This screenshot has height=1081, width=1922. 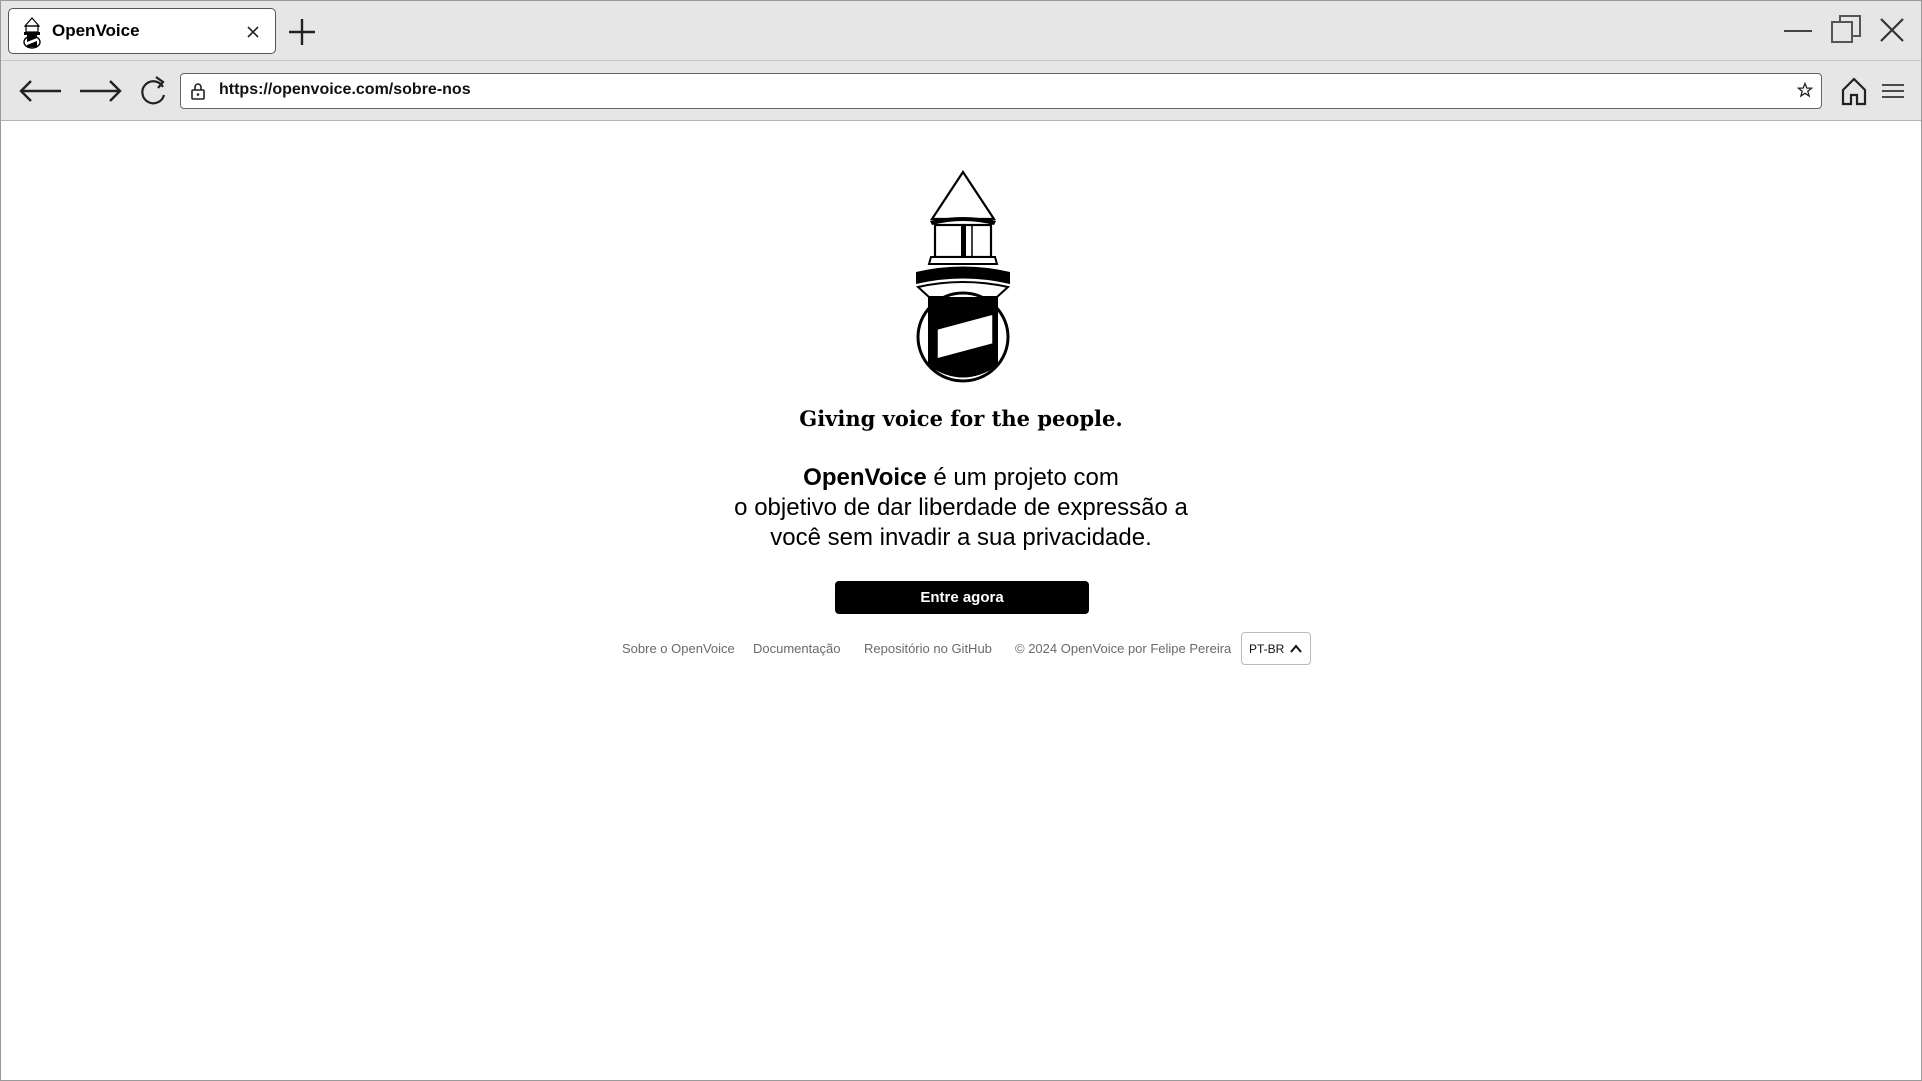 What do you see at coordinates (961, 418) in the screenshot?
I see `tagline: Giving voice for the people.` at bounding box center [961, 418].